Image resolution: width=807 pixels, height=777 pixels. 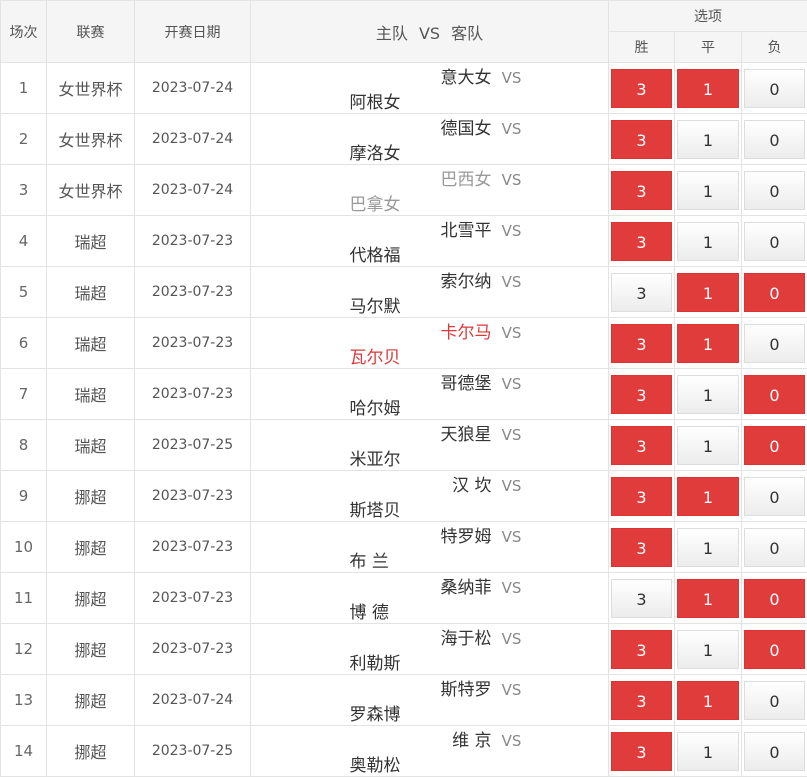 I want to click on match-number: 2, so click(x=24, y=139).